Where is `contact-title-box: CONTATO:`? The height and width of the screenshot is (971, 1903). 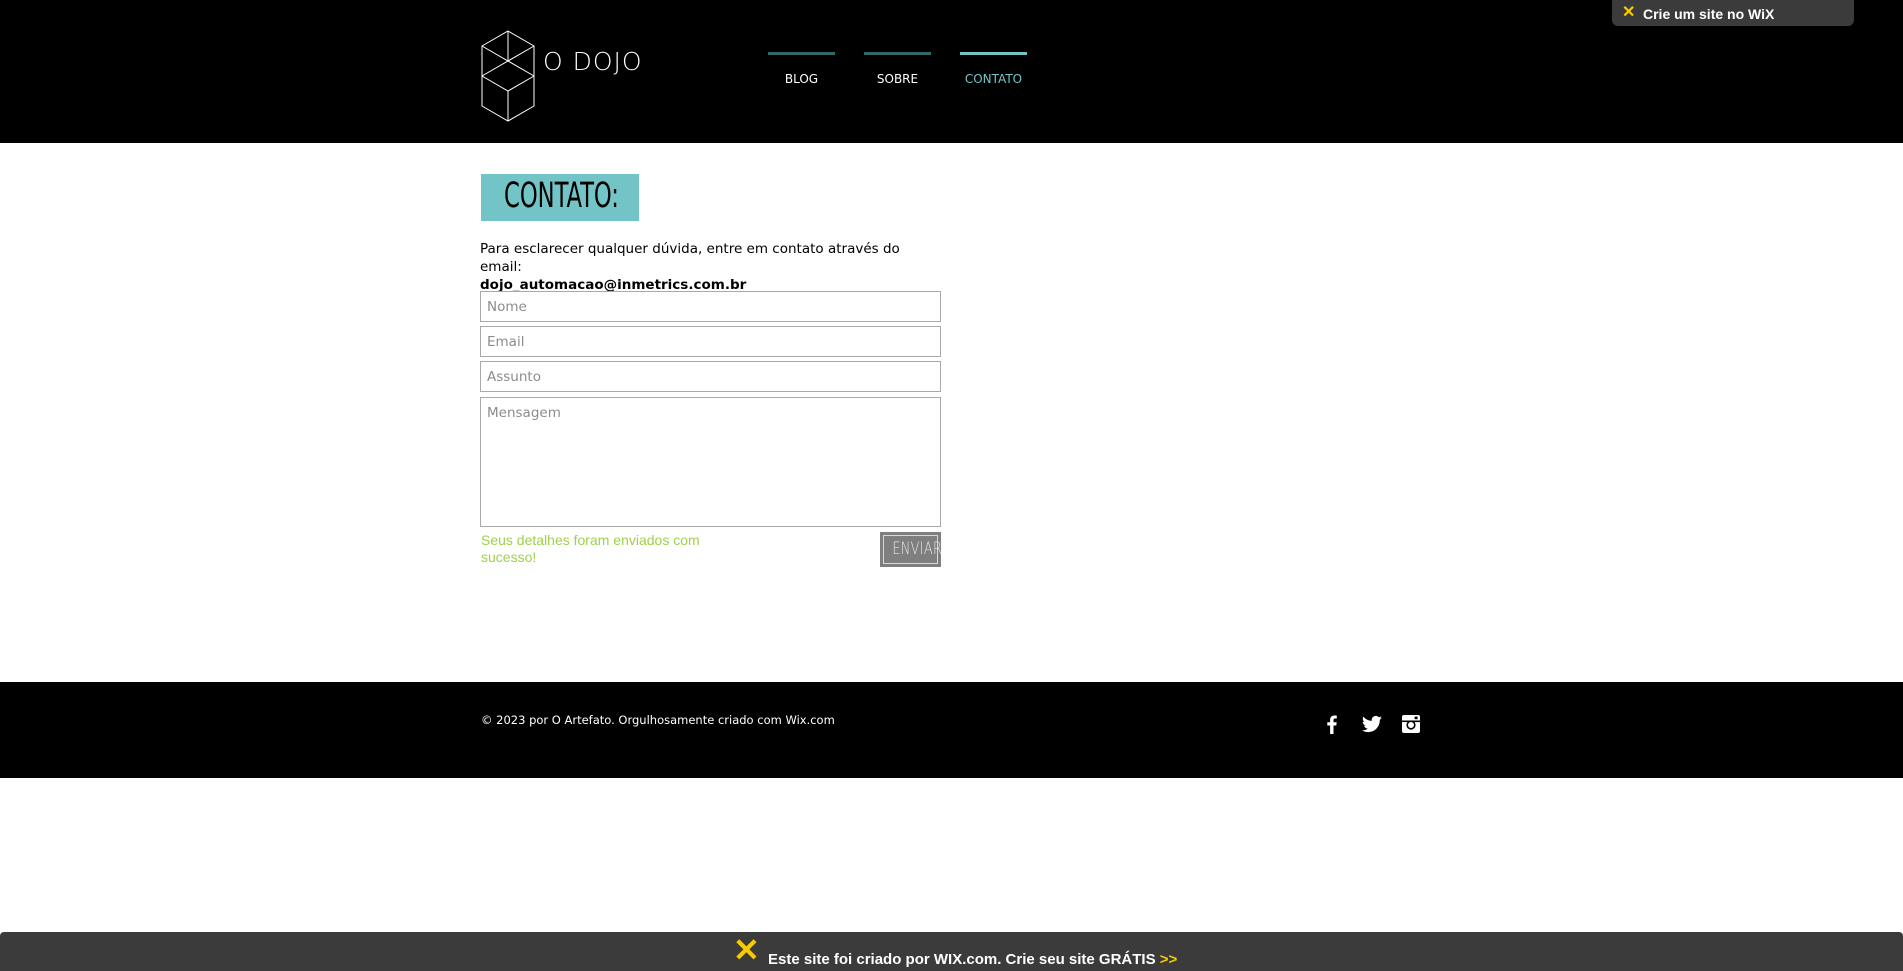 contact-title-box: CONTATO: is located at coordinates (560, 197).